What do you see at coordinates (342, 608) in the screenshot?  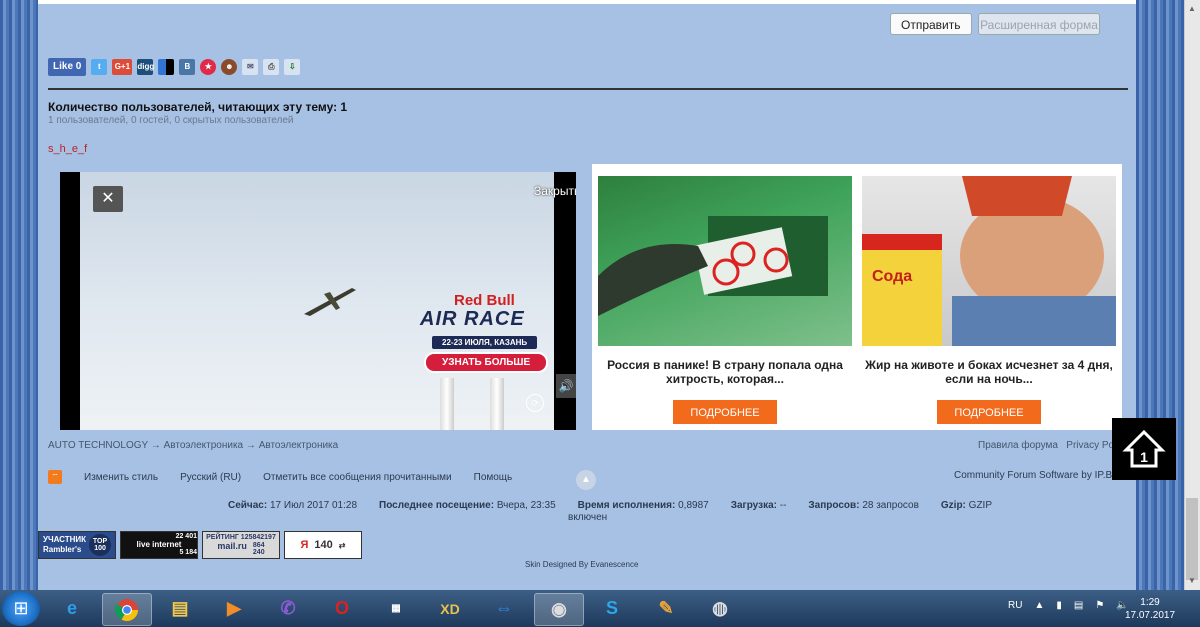 I see `opera-icon: O` at bounding box center [342, 608].